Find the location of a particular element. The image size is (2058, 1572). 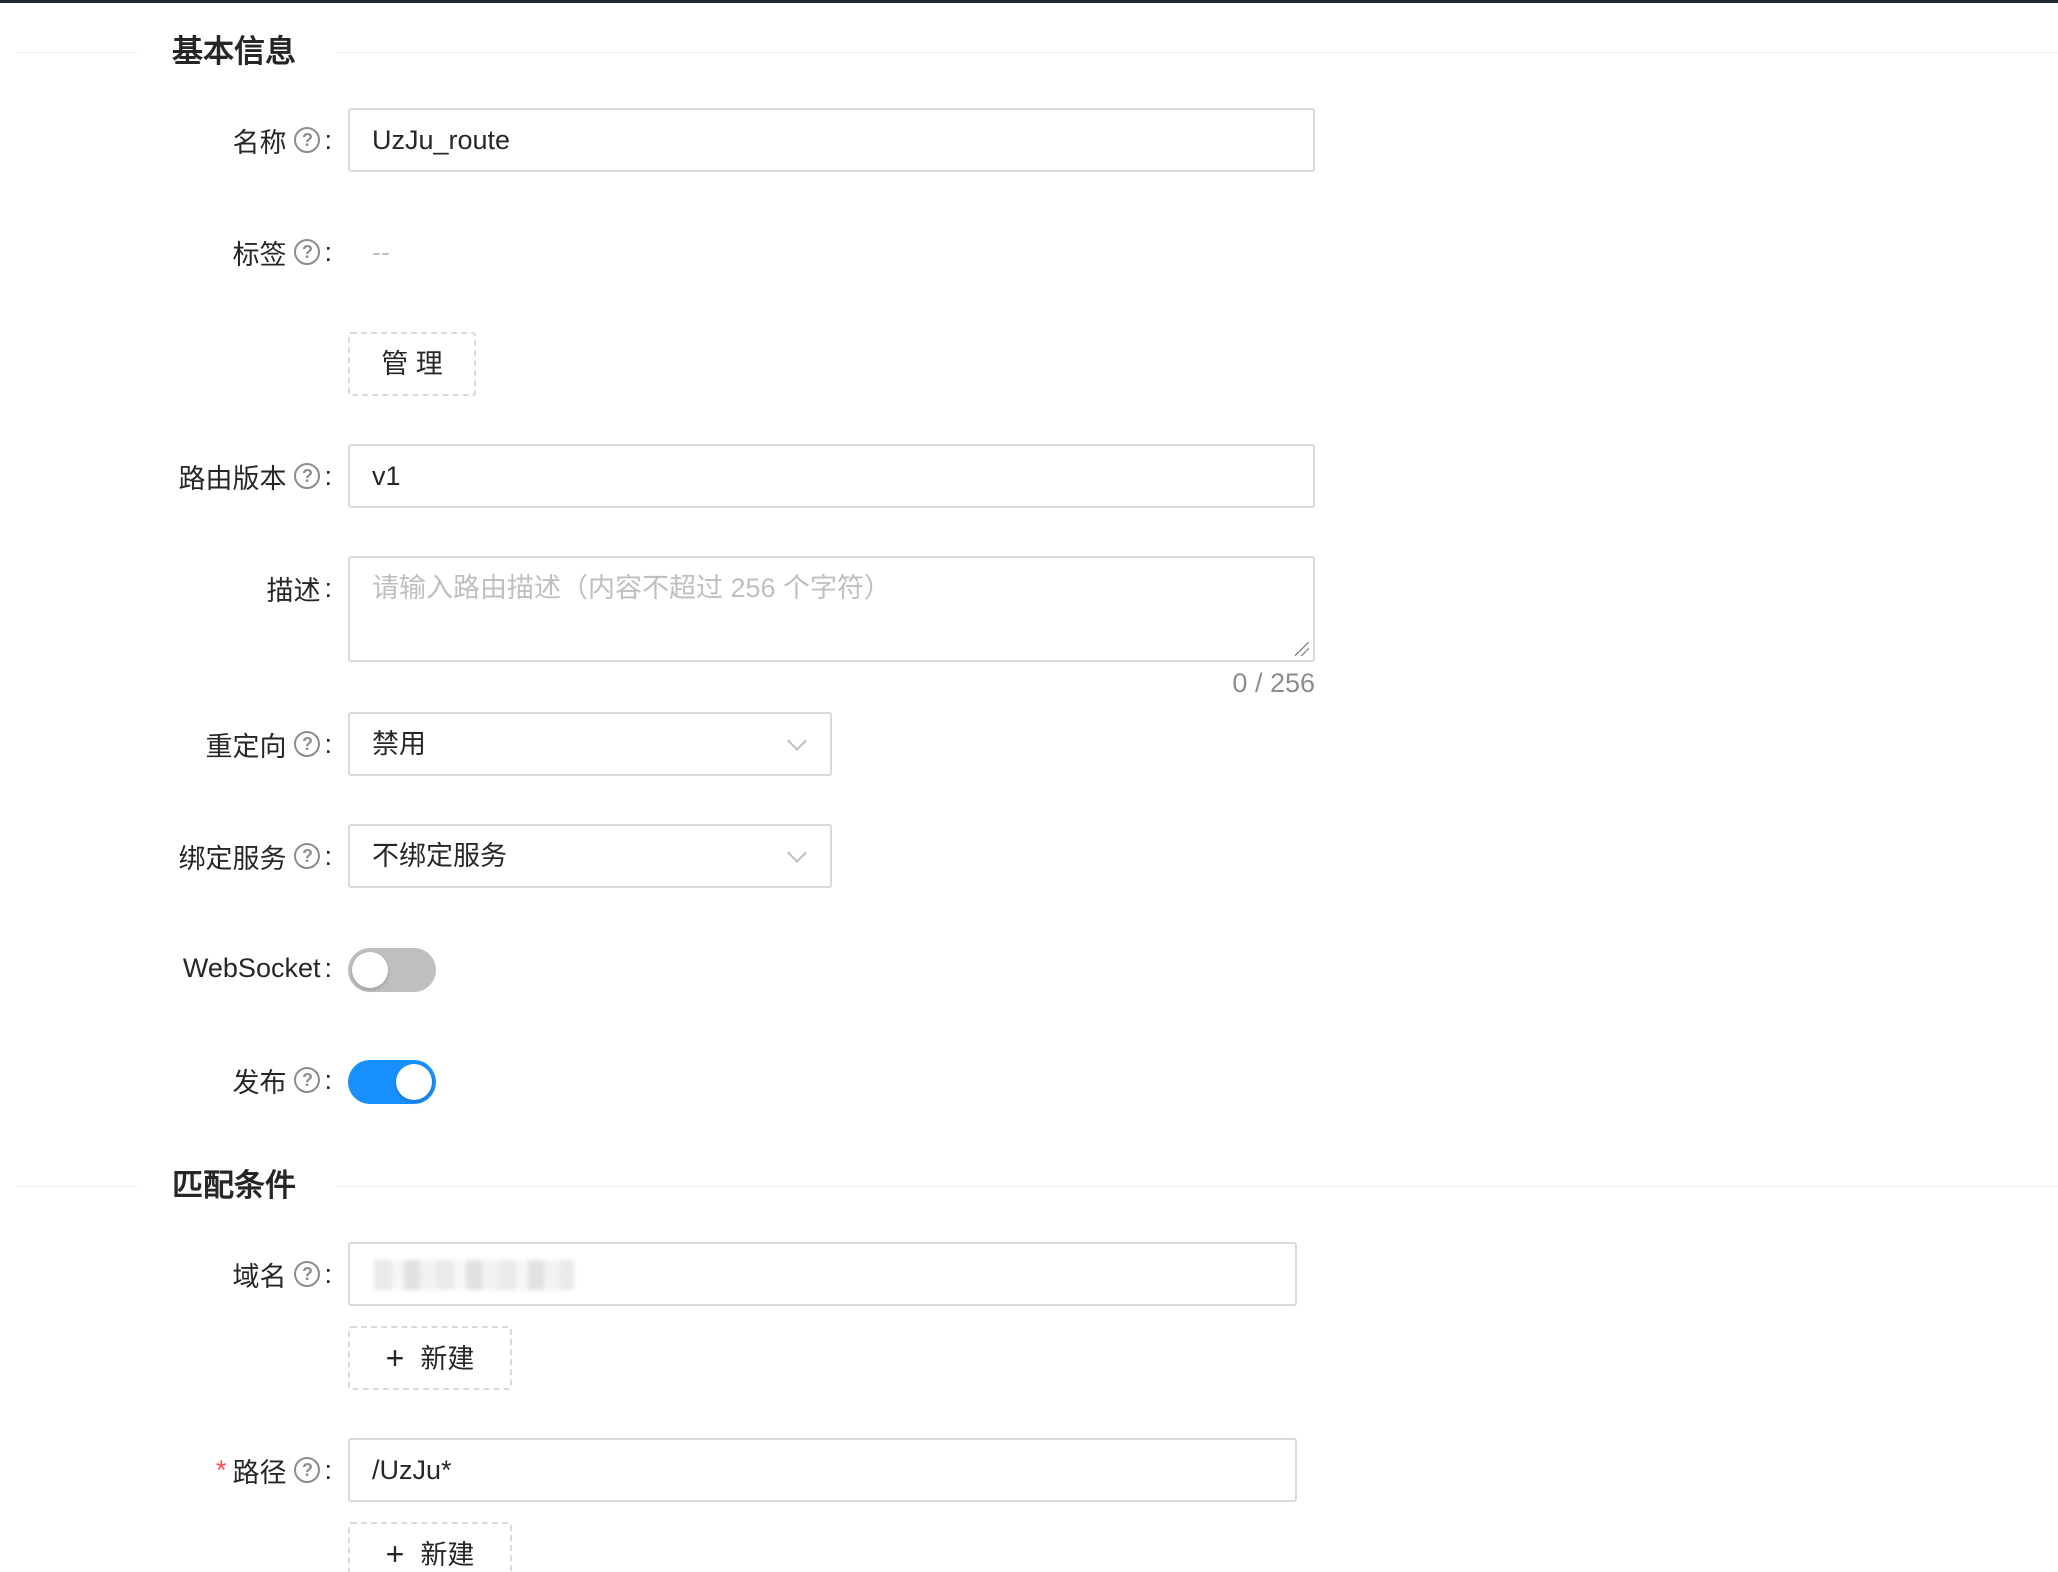

version-label: 路由版本 ? : is located at coordinates (255, 477).